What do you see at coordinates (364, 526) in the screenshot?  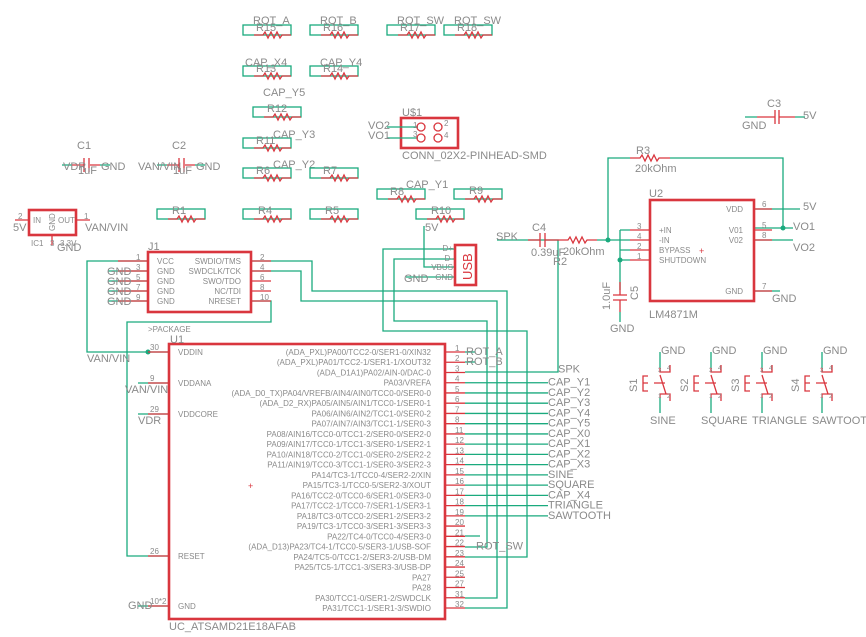 I see `pin-label: PA19/TC3-1/TCC0-3/SER1-3/SER3-3` at bounding box center [364, 526].